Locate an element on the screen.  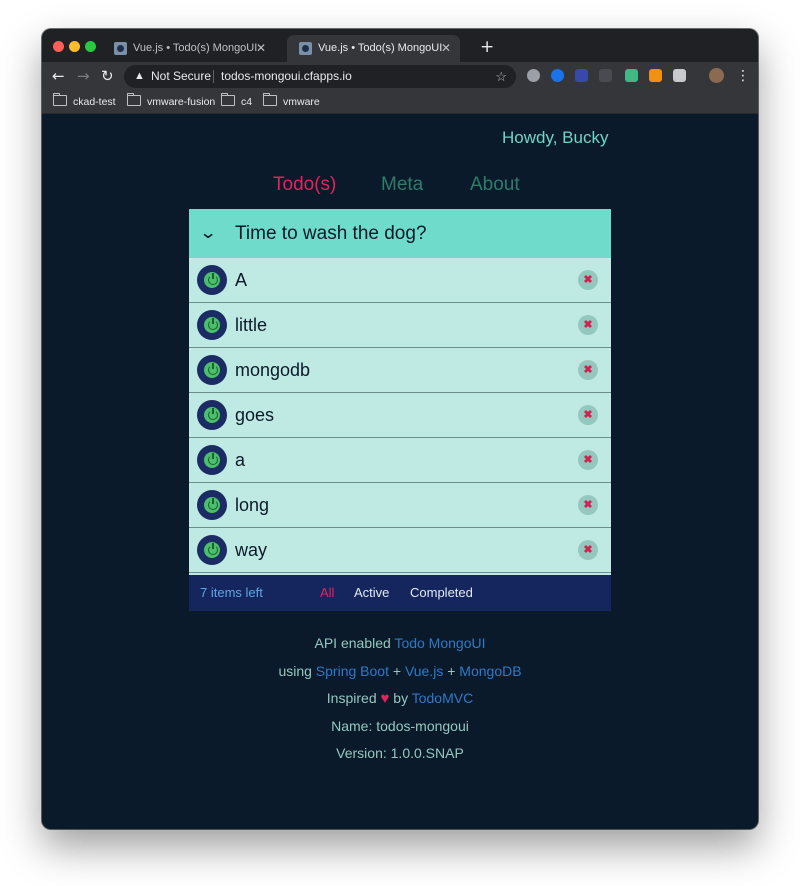
bookmark-folder-vmware-fusion: vmware-fusion is located at coordinates (171, 102).